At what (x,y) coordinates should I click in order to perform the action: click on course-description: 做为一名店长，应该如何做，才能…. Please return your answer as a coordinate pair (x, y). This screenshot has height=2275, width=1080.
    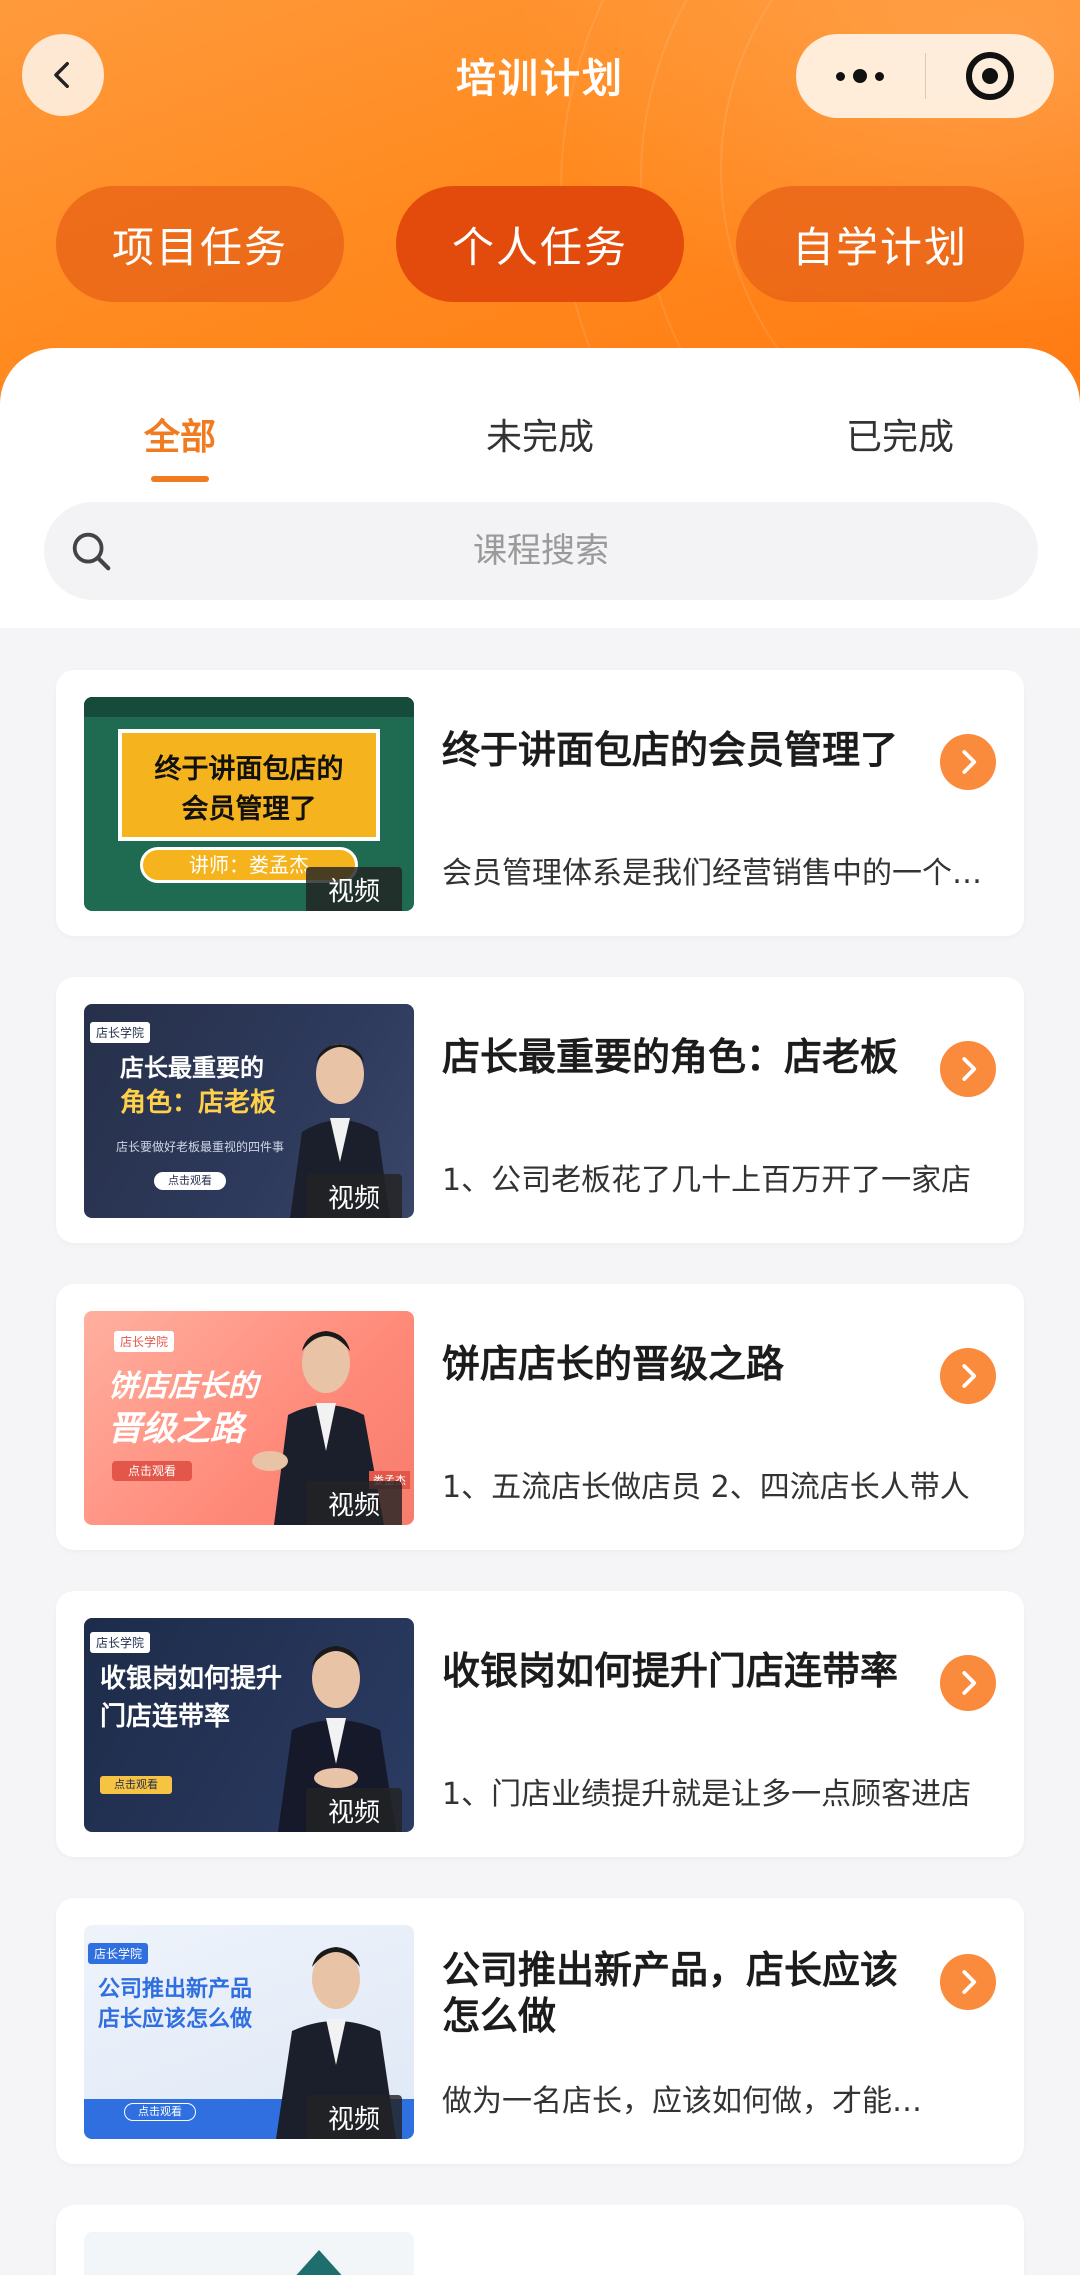
    Looking at the image, I should click on (682, 2101).